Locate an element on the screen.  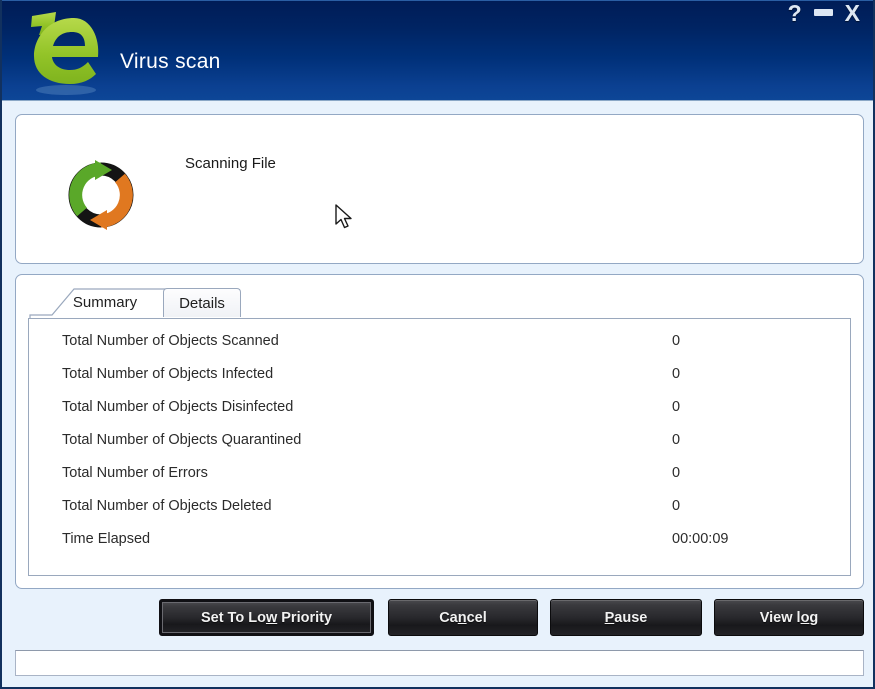
status-bar is located at coordinates (439, 663).